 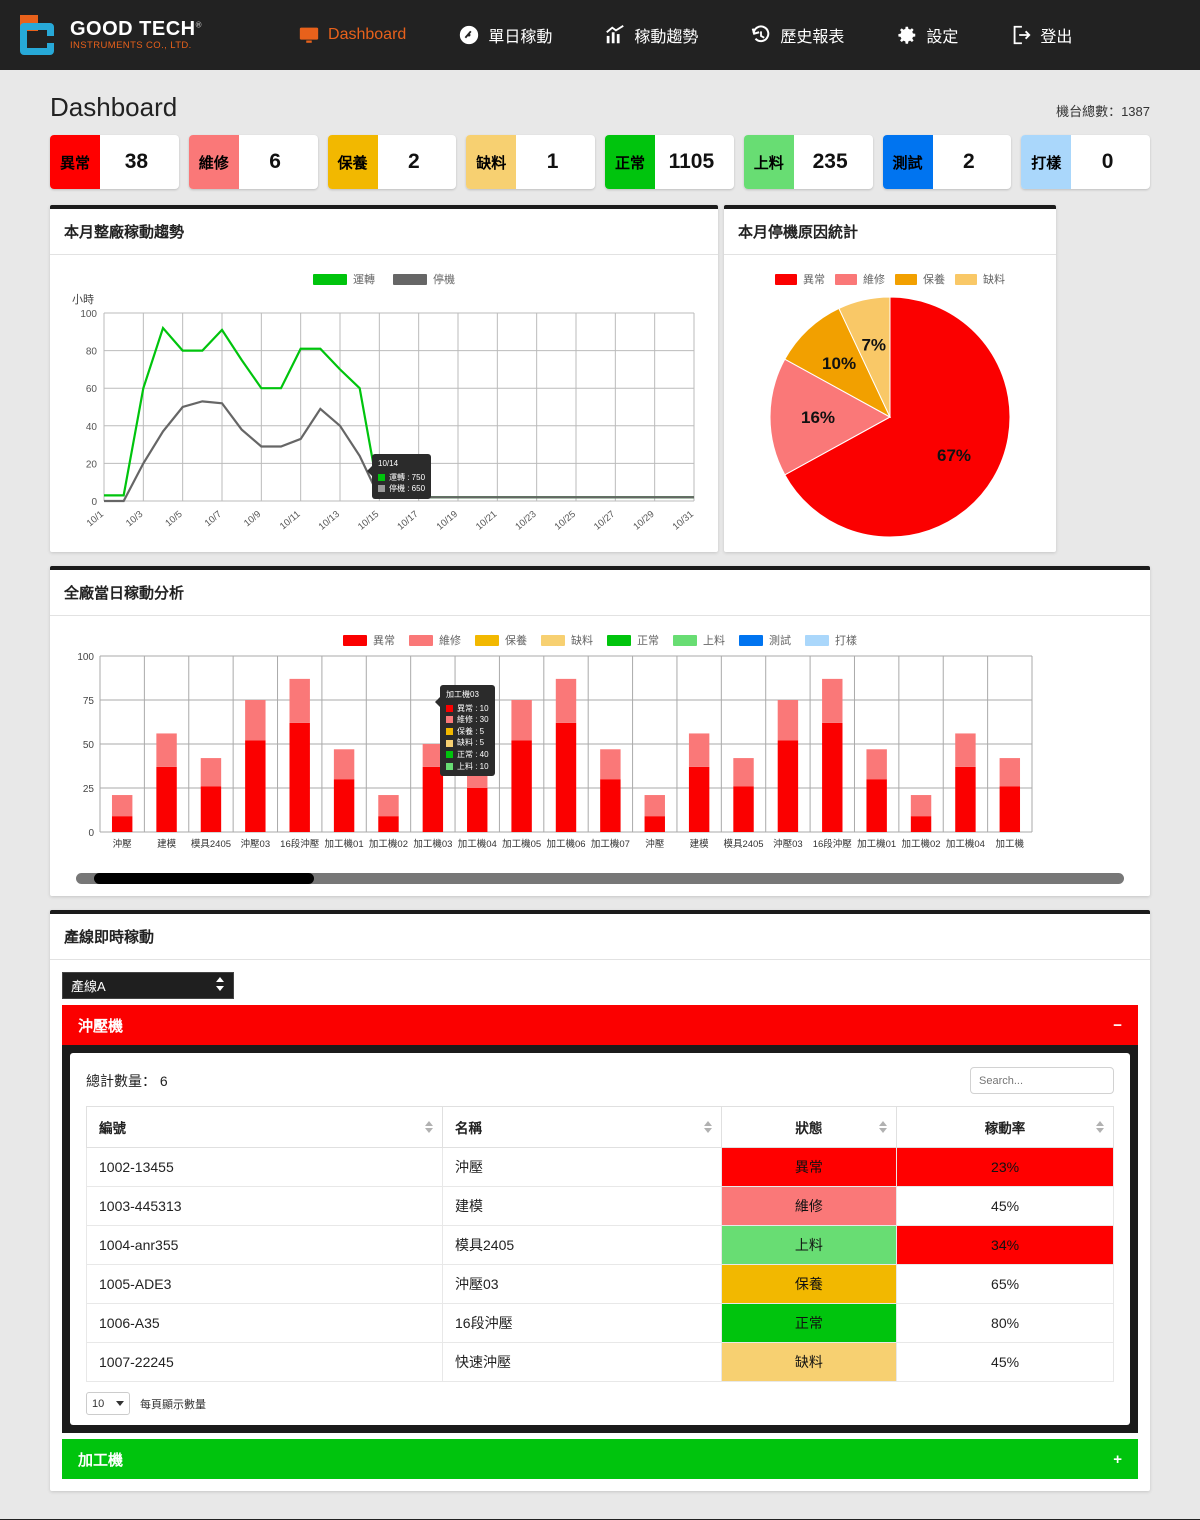 What do you see at coordinates (264, 1323) in the screenshot?
I see `cell-id: 1006-A35` at bounding box center [264, 1323].